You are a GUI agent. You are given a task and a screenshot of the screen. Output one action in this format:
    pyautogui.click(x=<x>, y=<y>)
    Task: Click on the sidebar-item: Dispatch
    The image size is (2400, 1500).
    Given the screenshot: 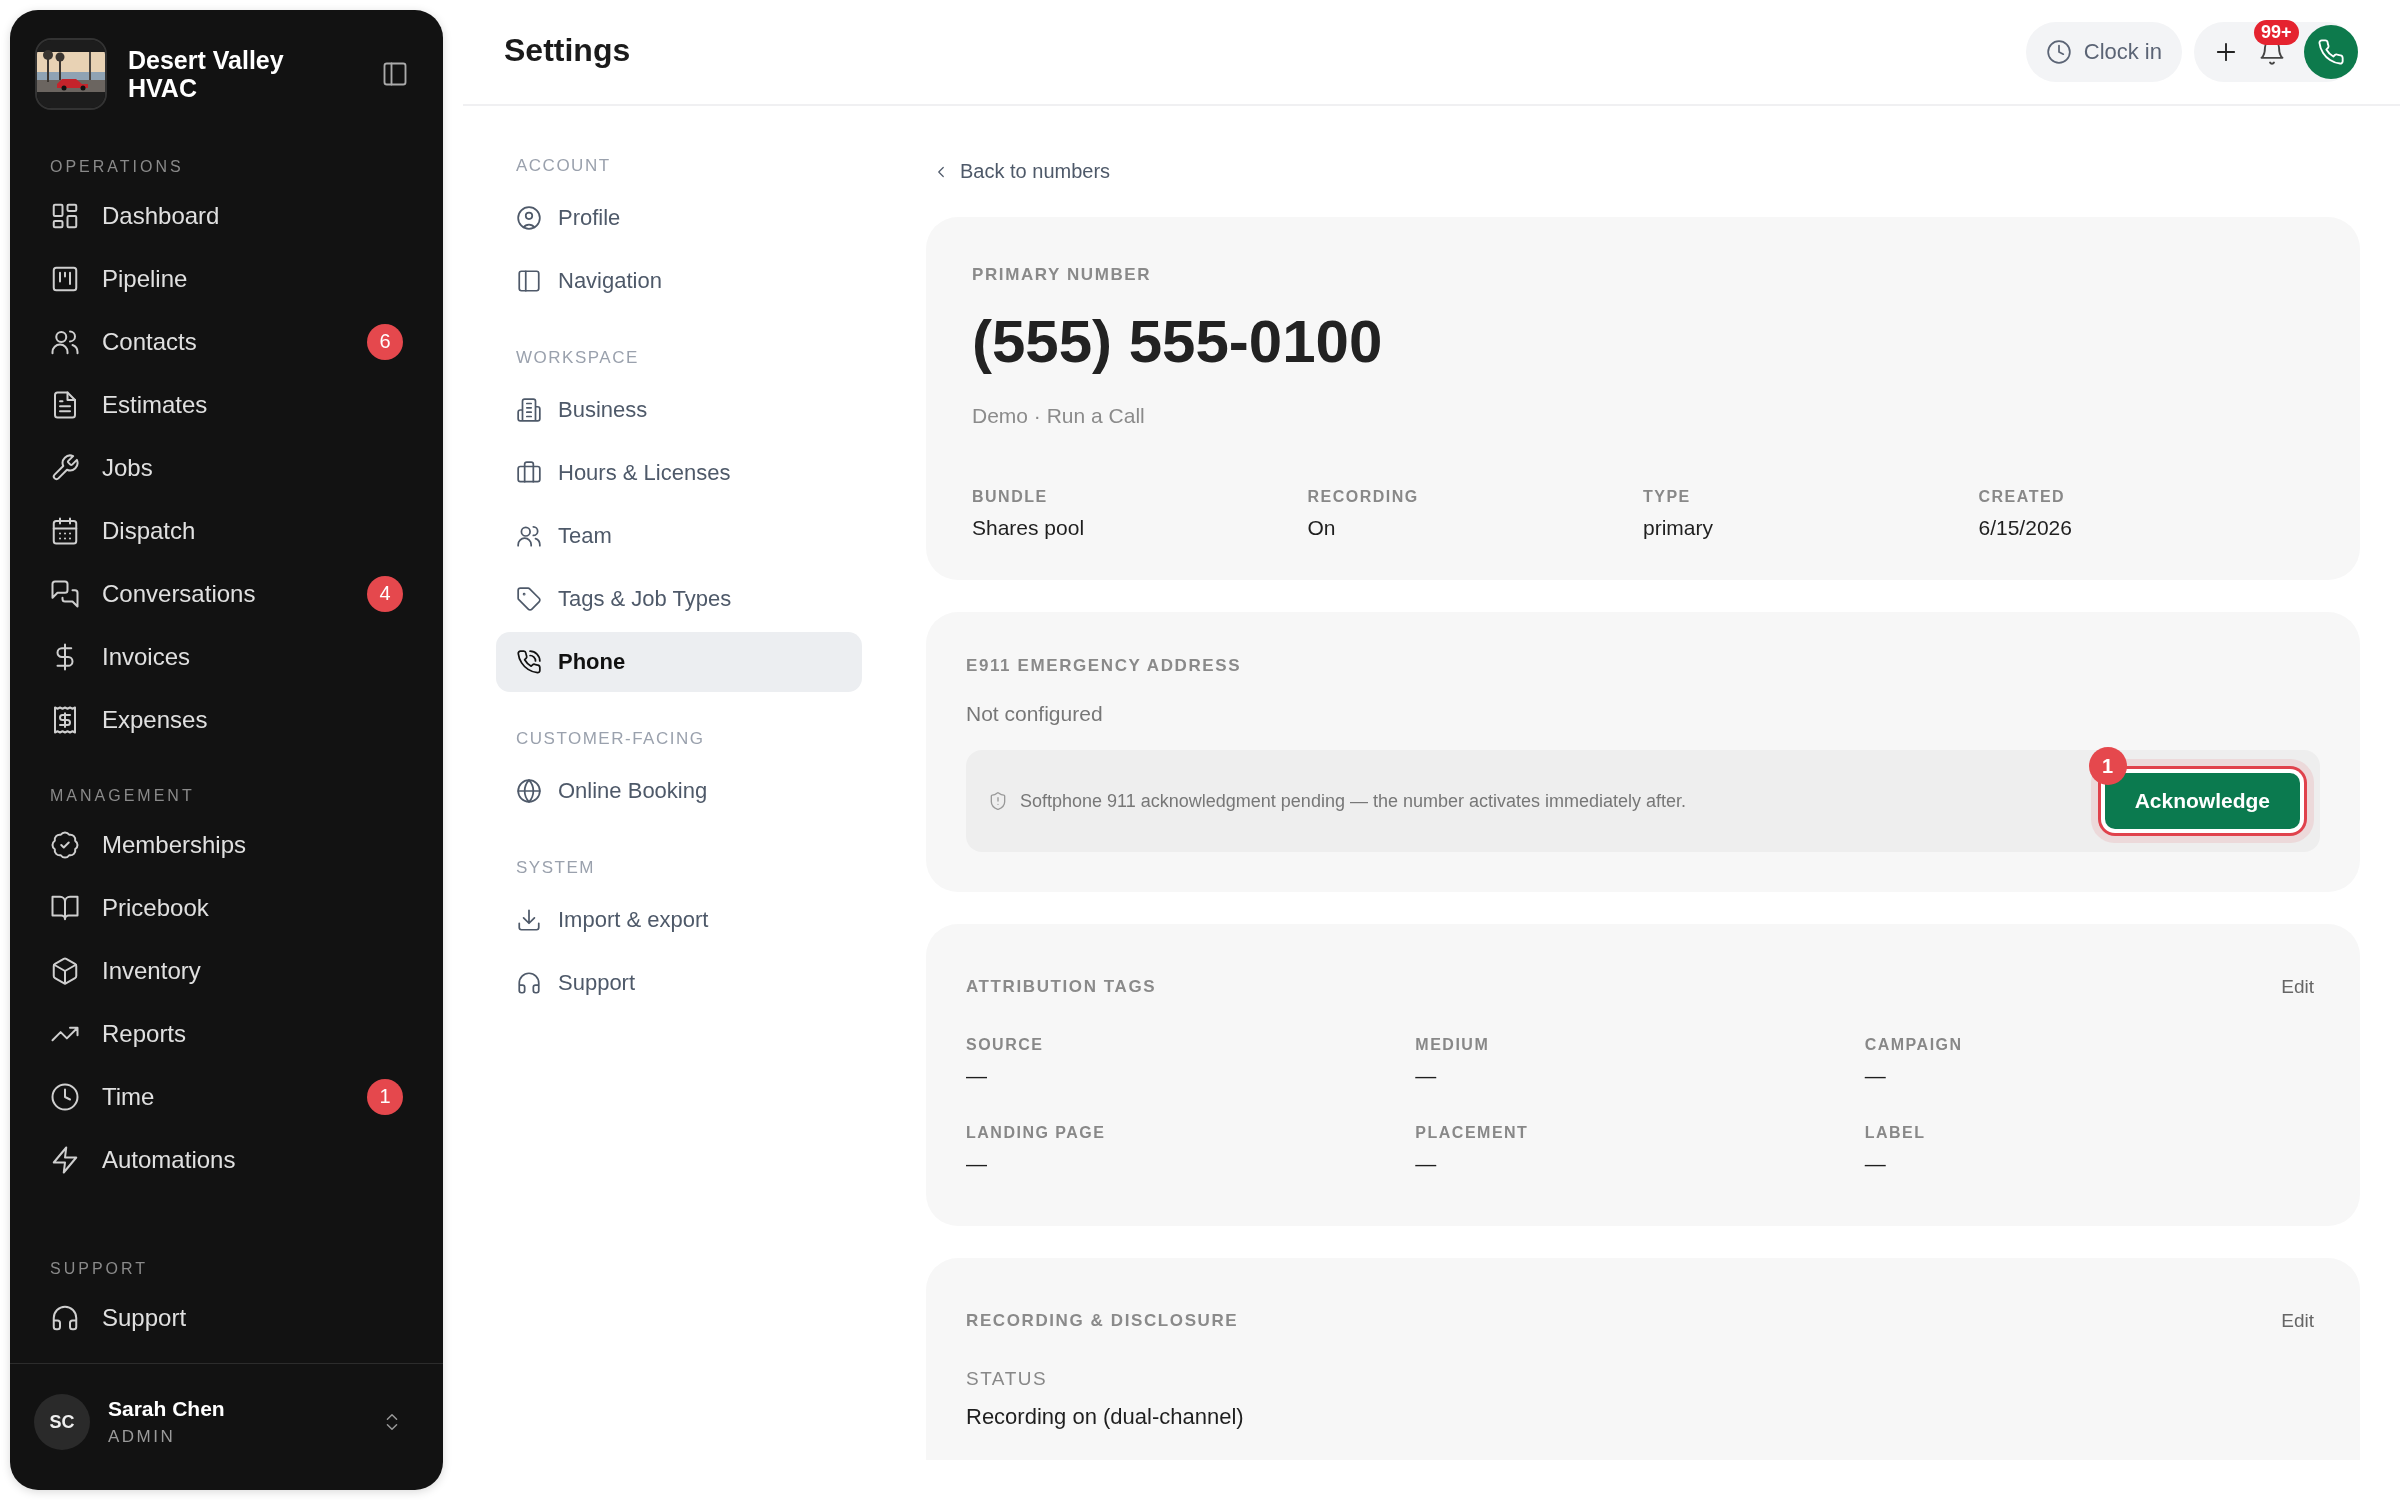 What is the action you would take?
    pyautogui.click(x=225, y=530)
    